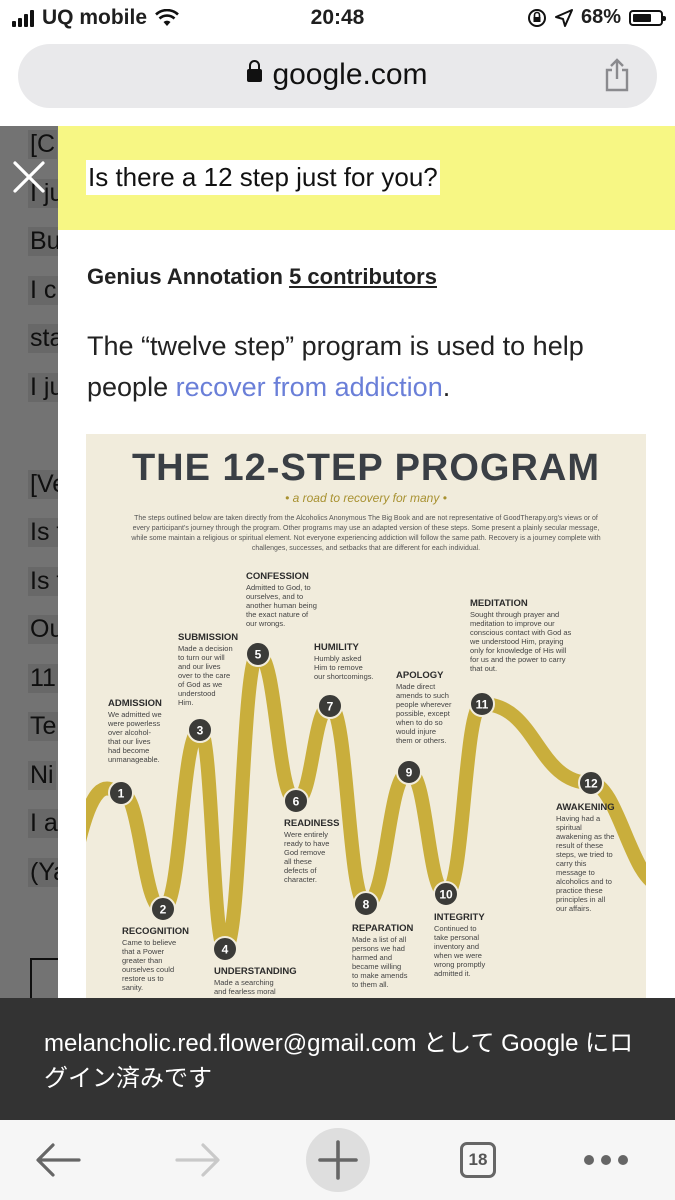 The width and height of the screenshot is (675, 1200). What do you see at coordinates (584, 881) in the screenshot?
I see `step-description-line: alcoholics and to` at bounding box center [584, 881].